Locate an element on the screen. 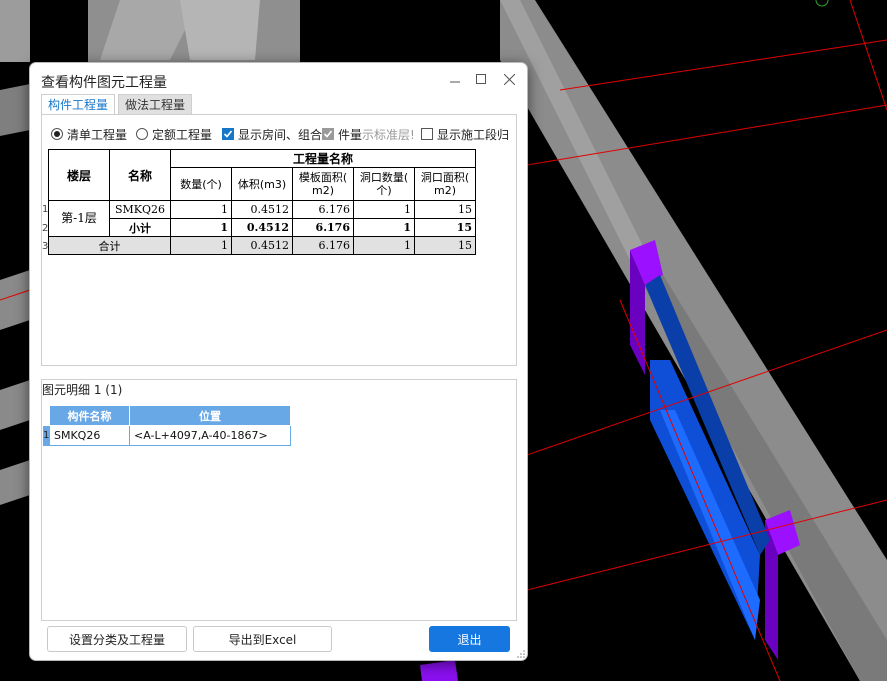 The width and height of the screenshot is (887, 681). minimize-button is located at coordinates (455, 79).